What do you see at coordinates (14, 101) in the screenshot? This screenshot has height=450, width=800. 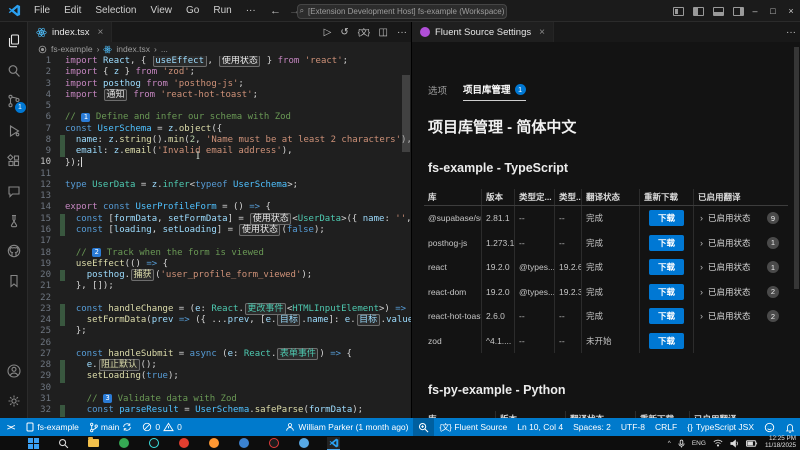 I see `source-control-icon: 1` at bounding box center [14, 101].